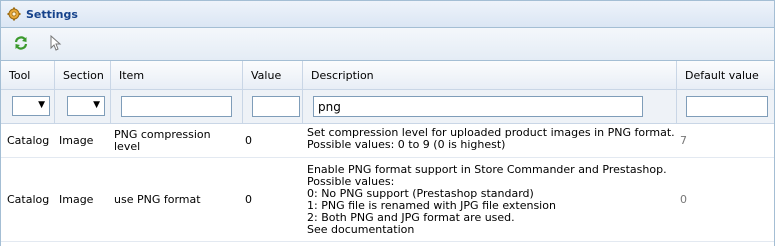 The height and width of the screenshot is (246, 775). What do you see at coordinates (387, 44) in the screenshot?
I see `toolbar` at bounding box center [387, 44].